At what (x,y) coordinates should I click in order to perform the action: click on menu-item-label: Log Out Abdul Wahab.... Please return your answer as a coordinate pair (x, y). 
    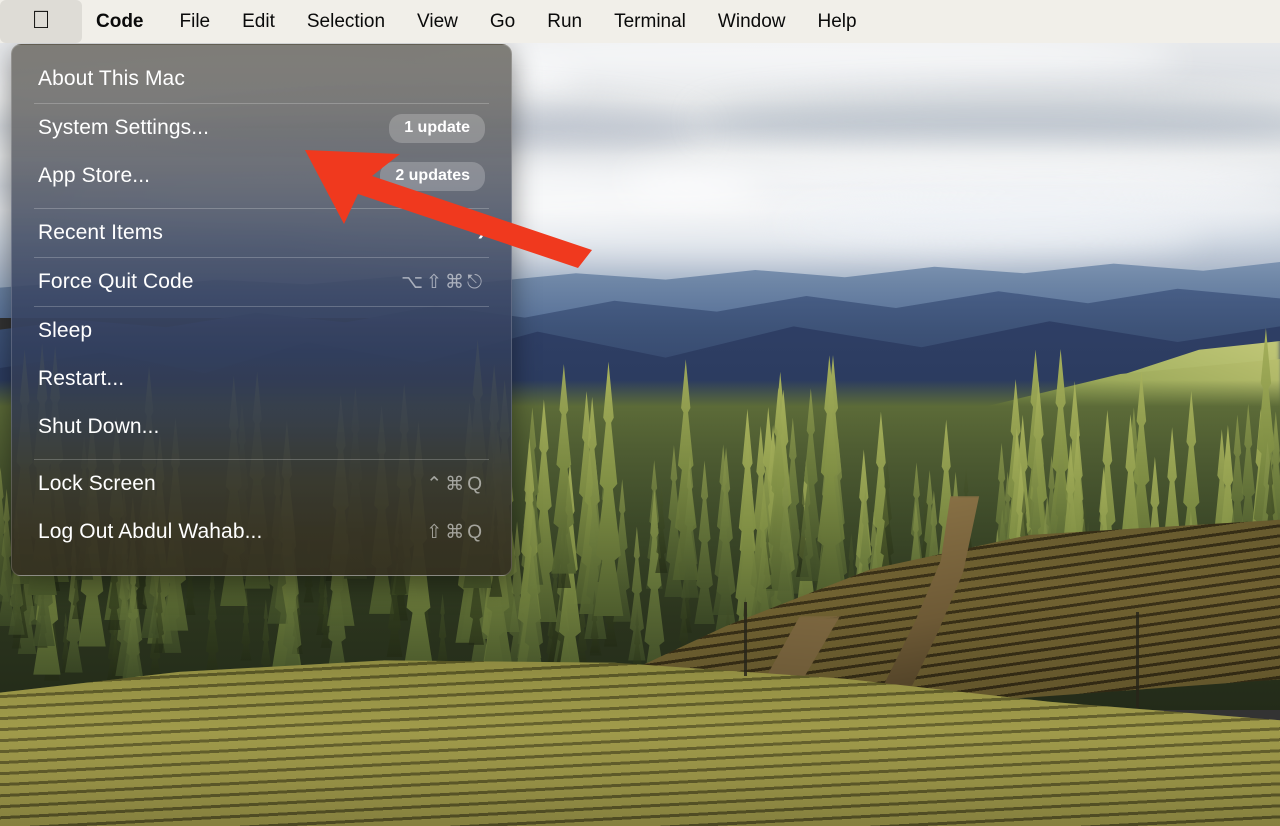
    Looking at the image, I should click on (150, 531).